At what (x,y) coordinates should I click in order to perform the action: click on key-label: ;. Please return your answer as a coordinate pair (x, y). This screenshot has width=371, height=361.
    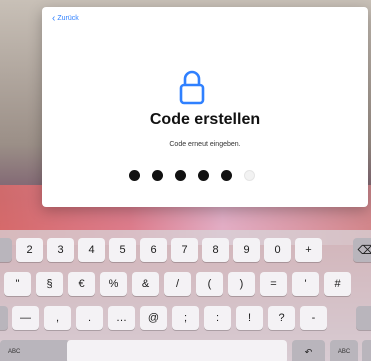
    Looking at the image, I should click on (185, 318).